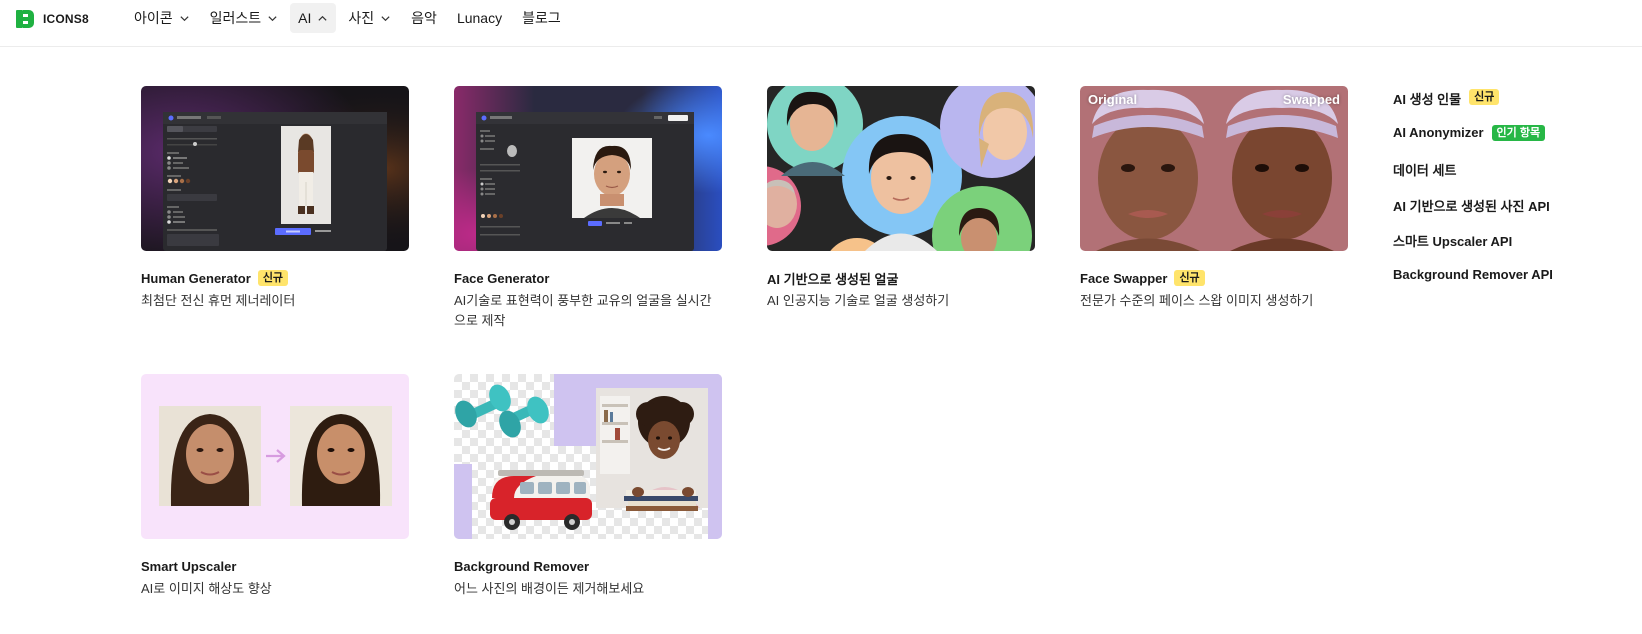 This screenshot has width=1642, height=634. What do you see at coordinates (1513, 176) in the screenshot?
I see `side-link-datasets: 데이터 세트` at bounding box center [1513, 176].